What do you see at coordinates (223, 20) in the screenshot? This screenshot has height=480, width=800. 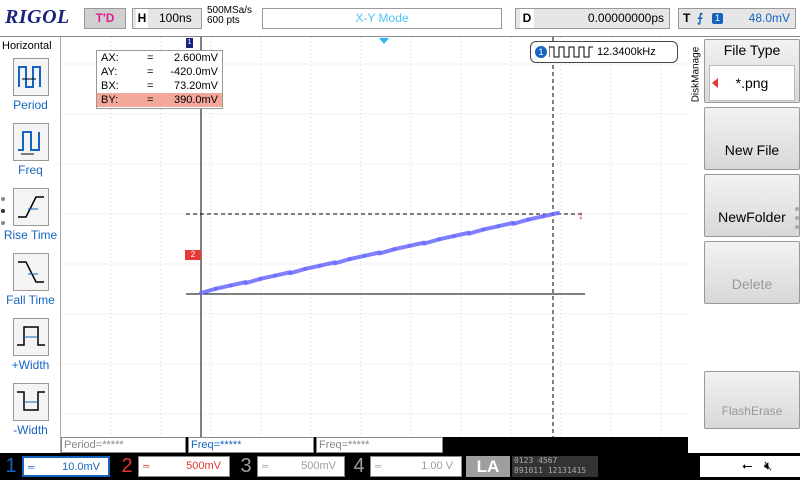 I see `memory-depth: 600 pts` at bounding box center [223, 20].